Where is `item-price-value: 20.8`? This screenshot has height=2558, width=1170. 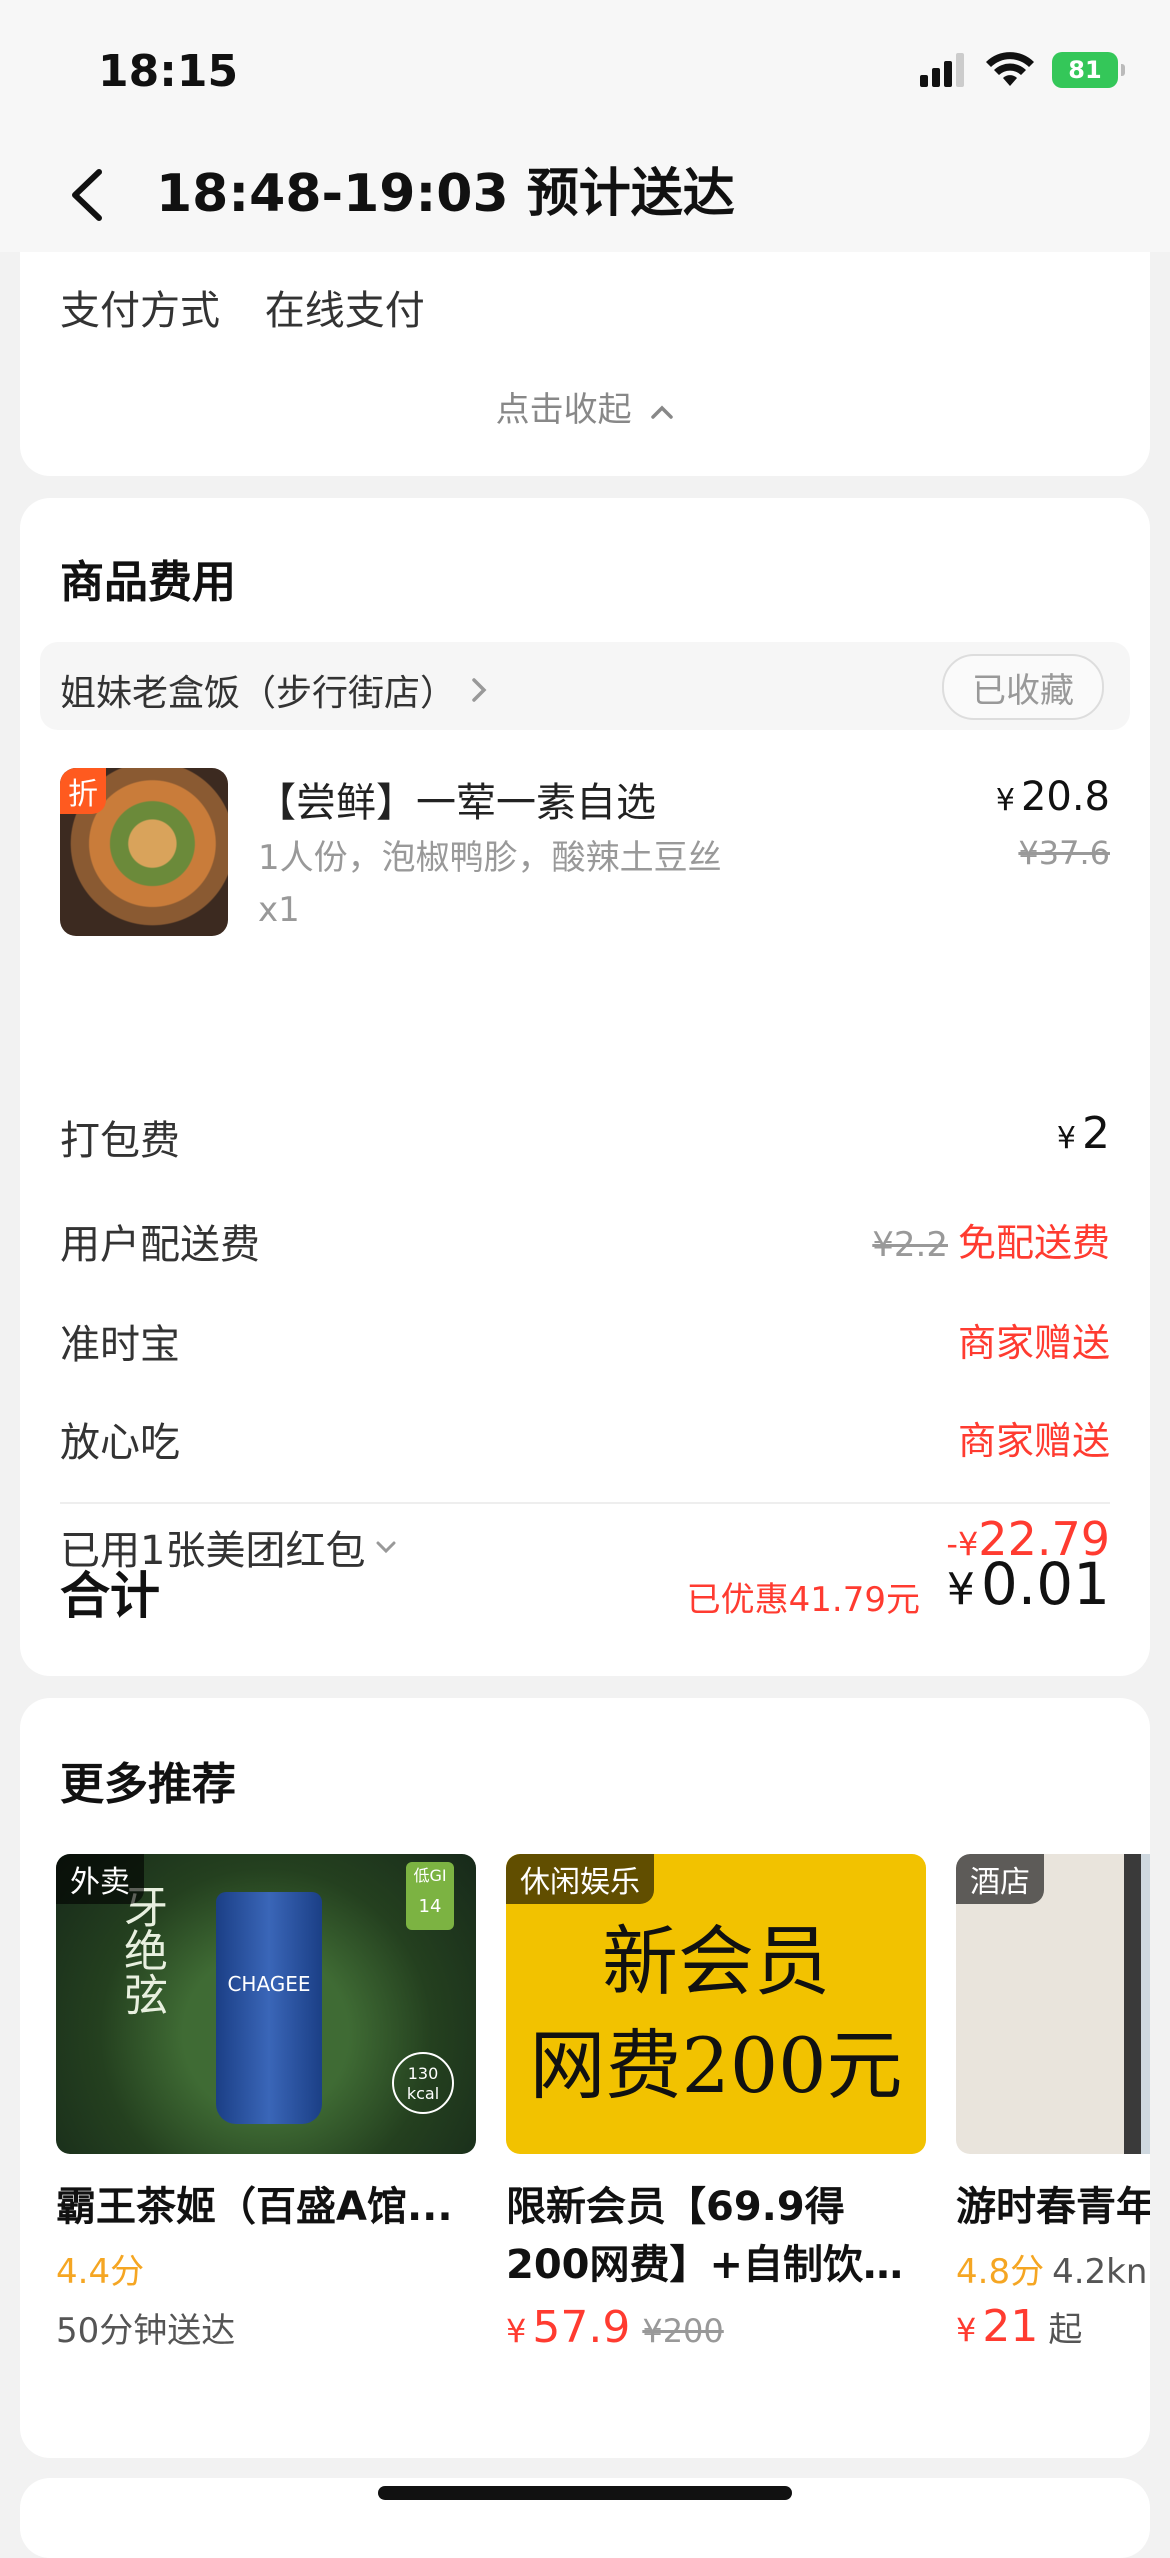 item-price-value: 20.8 is located at coordinates (1065, 797).